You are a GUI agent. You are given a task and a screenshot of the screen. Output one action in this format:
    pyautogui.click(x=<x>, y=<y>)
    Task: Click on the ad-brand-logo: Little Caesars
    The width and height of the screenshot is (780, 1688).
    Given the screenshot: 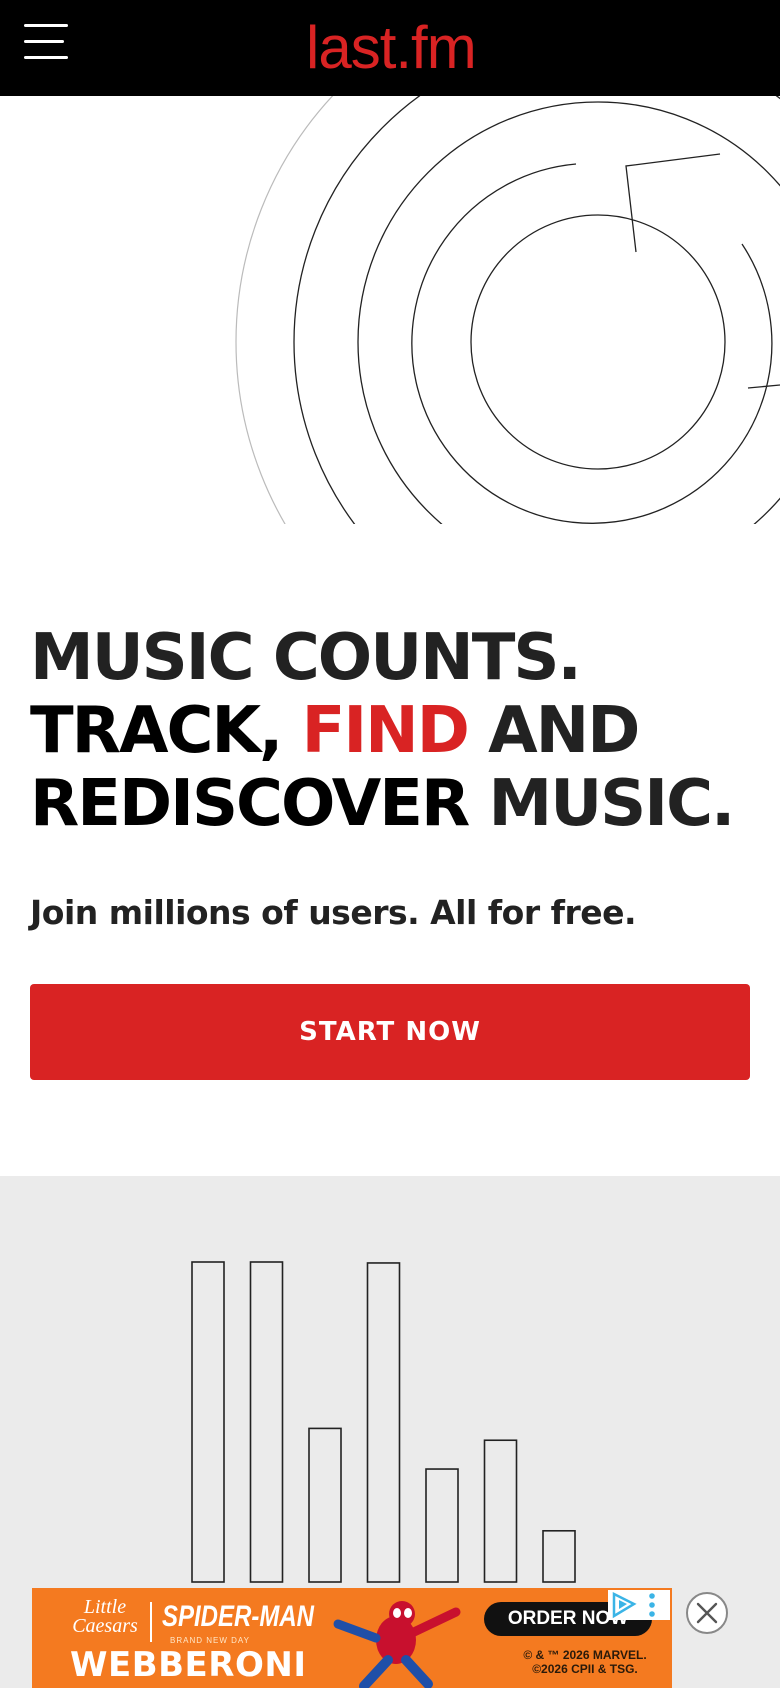 What is the action you would take?
    pyautogui.click(x=105, y=1616)
    